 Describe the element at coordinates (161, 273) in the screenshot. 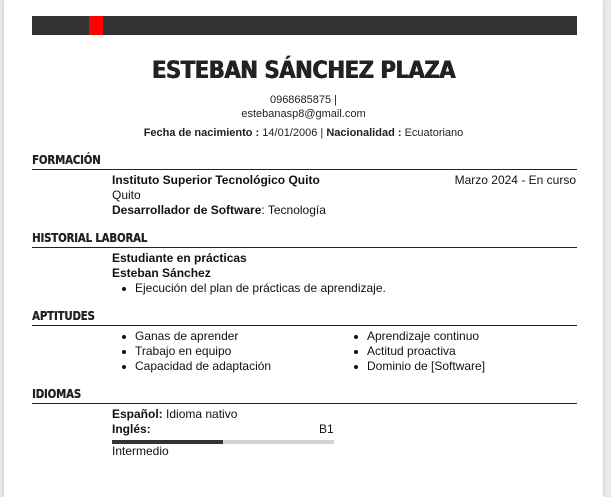

I see `job-employer: Esteban Sánchez` at that location.